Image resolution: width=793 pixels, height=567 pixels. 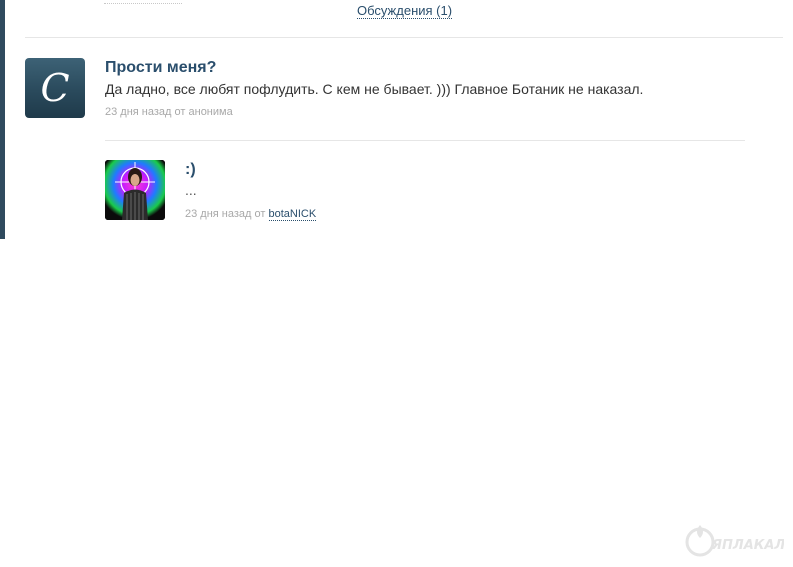 What do you see at coordinates (425, 140) in the screenshot?
I see `reply-divider` at bounding box center [425, 140].